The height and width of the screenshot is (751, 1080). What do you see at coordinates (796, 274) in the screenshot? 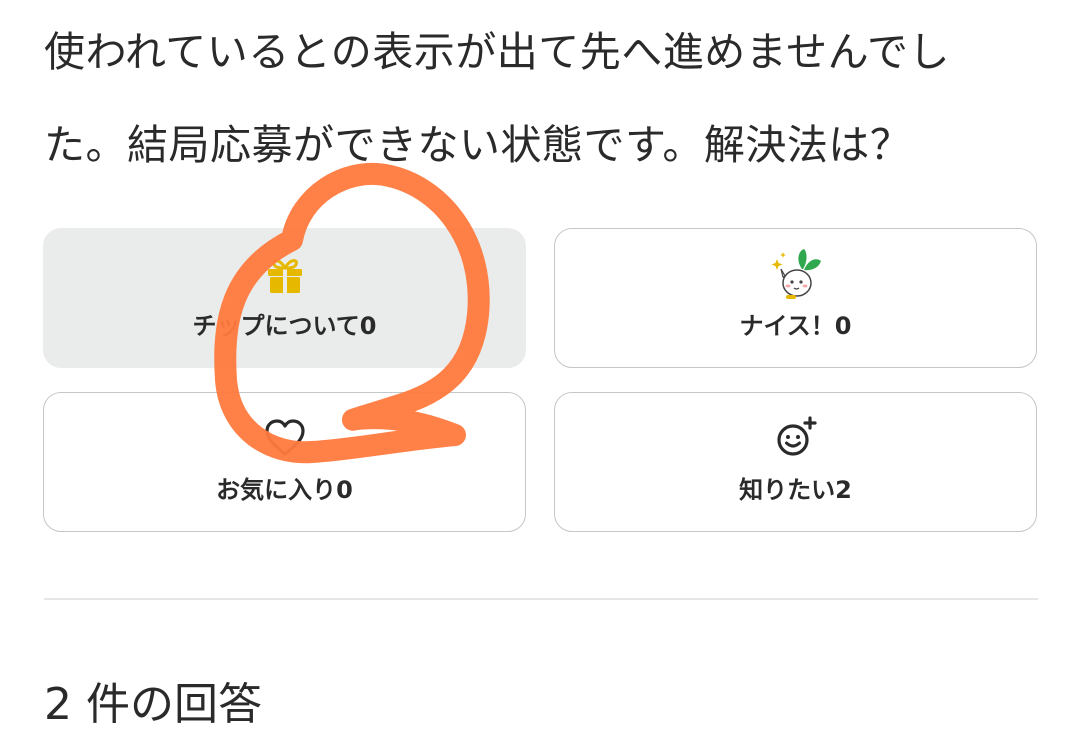
I see `rabbit-mascot-icon` at bounding box center [796, 274].